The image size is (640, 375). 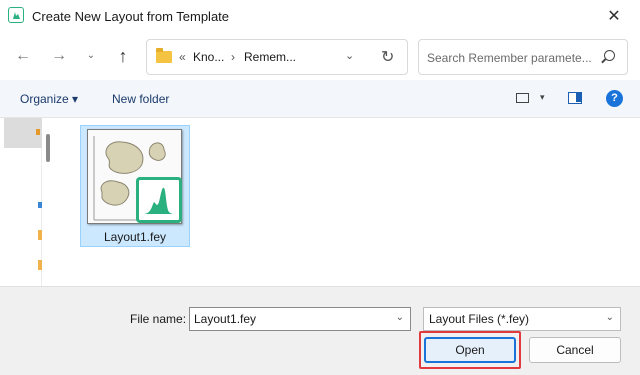 I want to click on file-item: Layout1.fey, so click(x=135, y=186).